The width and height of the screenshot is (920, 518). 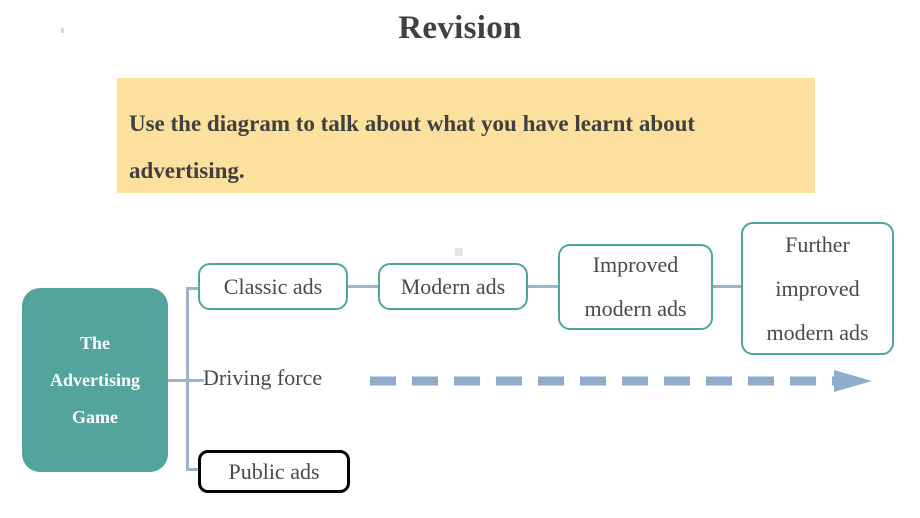 I want to click on artifact-square, so click(x=459, y=252).